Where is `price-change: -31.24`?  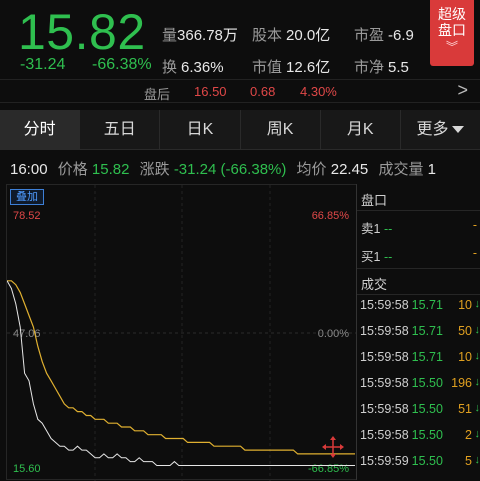
price-change: -31.24 is located at coordinates (42, 65).